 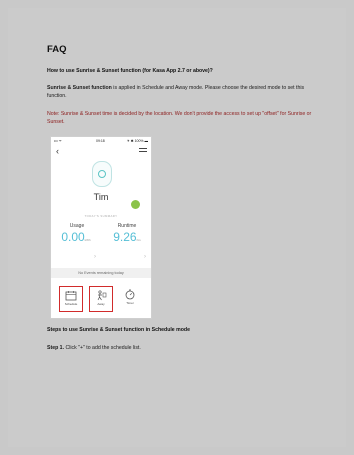 What do you see at coordinates (77, 226) in the screenshot?
I see `usage-label: Usage` at bounding box center [77, 226].